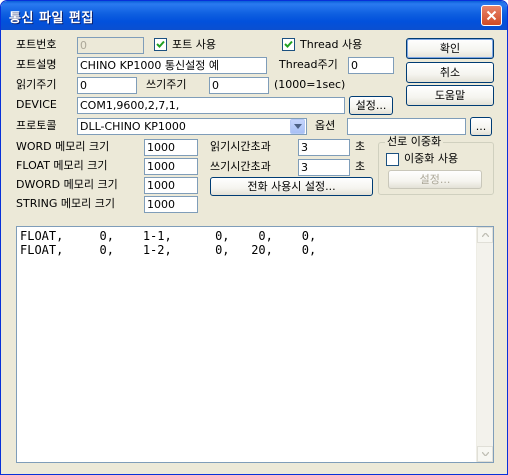 This screenshot has width=508, height=475. I want to click on scroll-down-button, so click(485, 454).